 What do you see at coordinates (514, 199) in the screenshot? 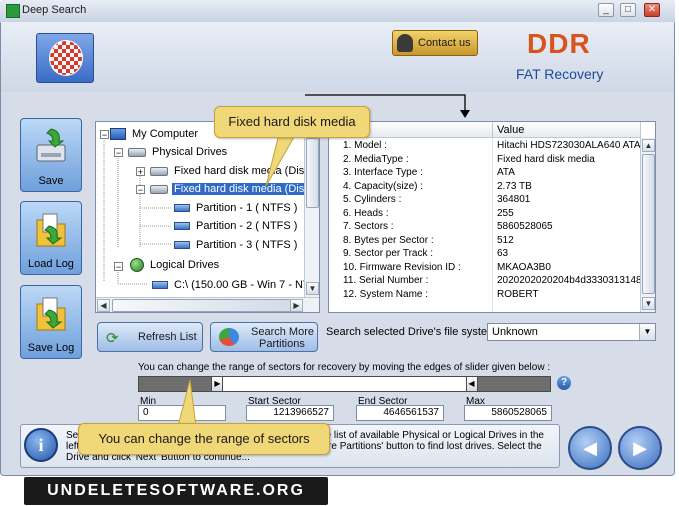
I see `property-value: 364801` at bounding box center [514, 199].